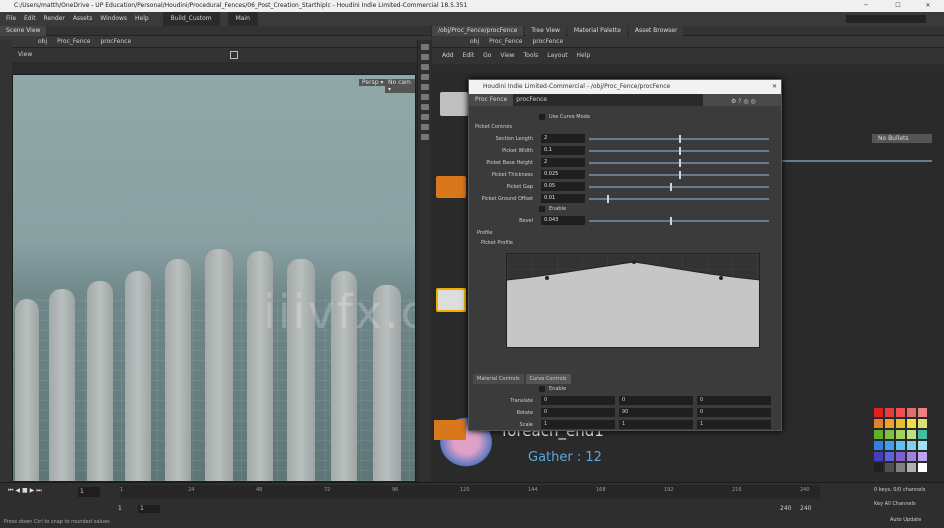  I want to click on net-path-obj: obj, so click(474, 41).